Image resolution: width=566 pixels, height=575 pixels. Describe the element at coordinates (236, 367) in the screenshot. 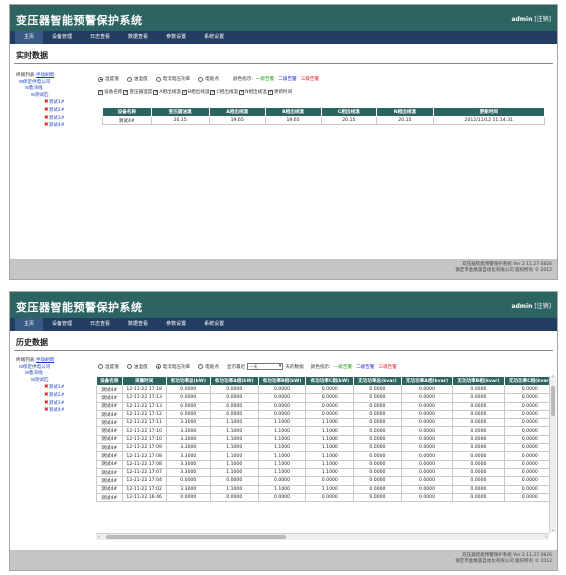

I see `show-recent-label: 显示最近` at that location.